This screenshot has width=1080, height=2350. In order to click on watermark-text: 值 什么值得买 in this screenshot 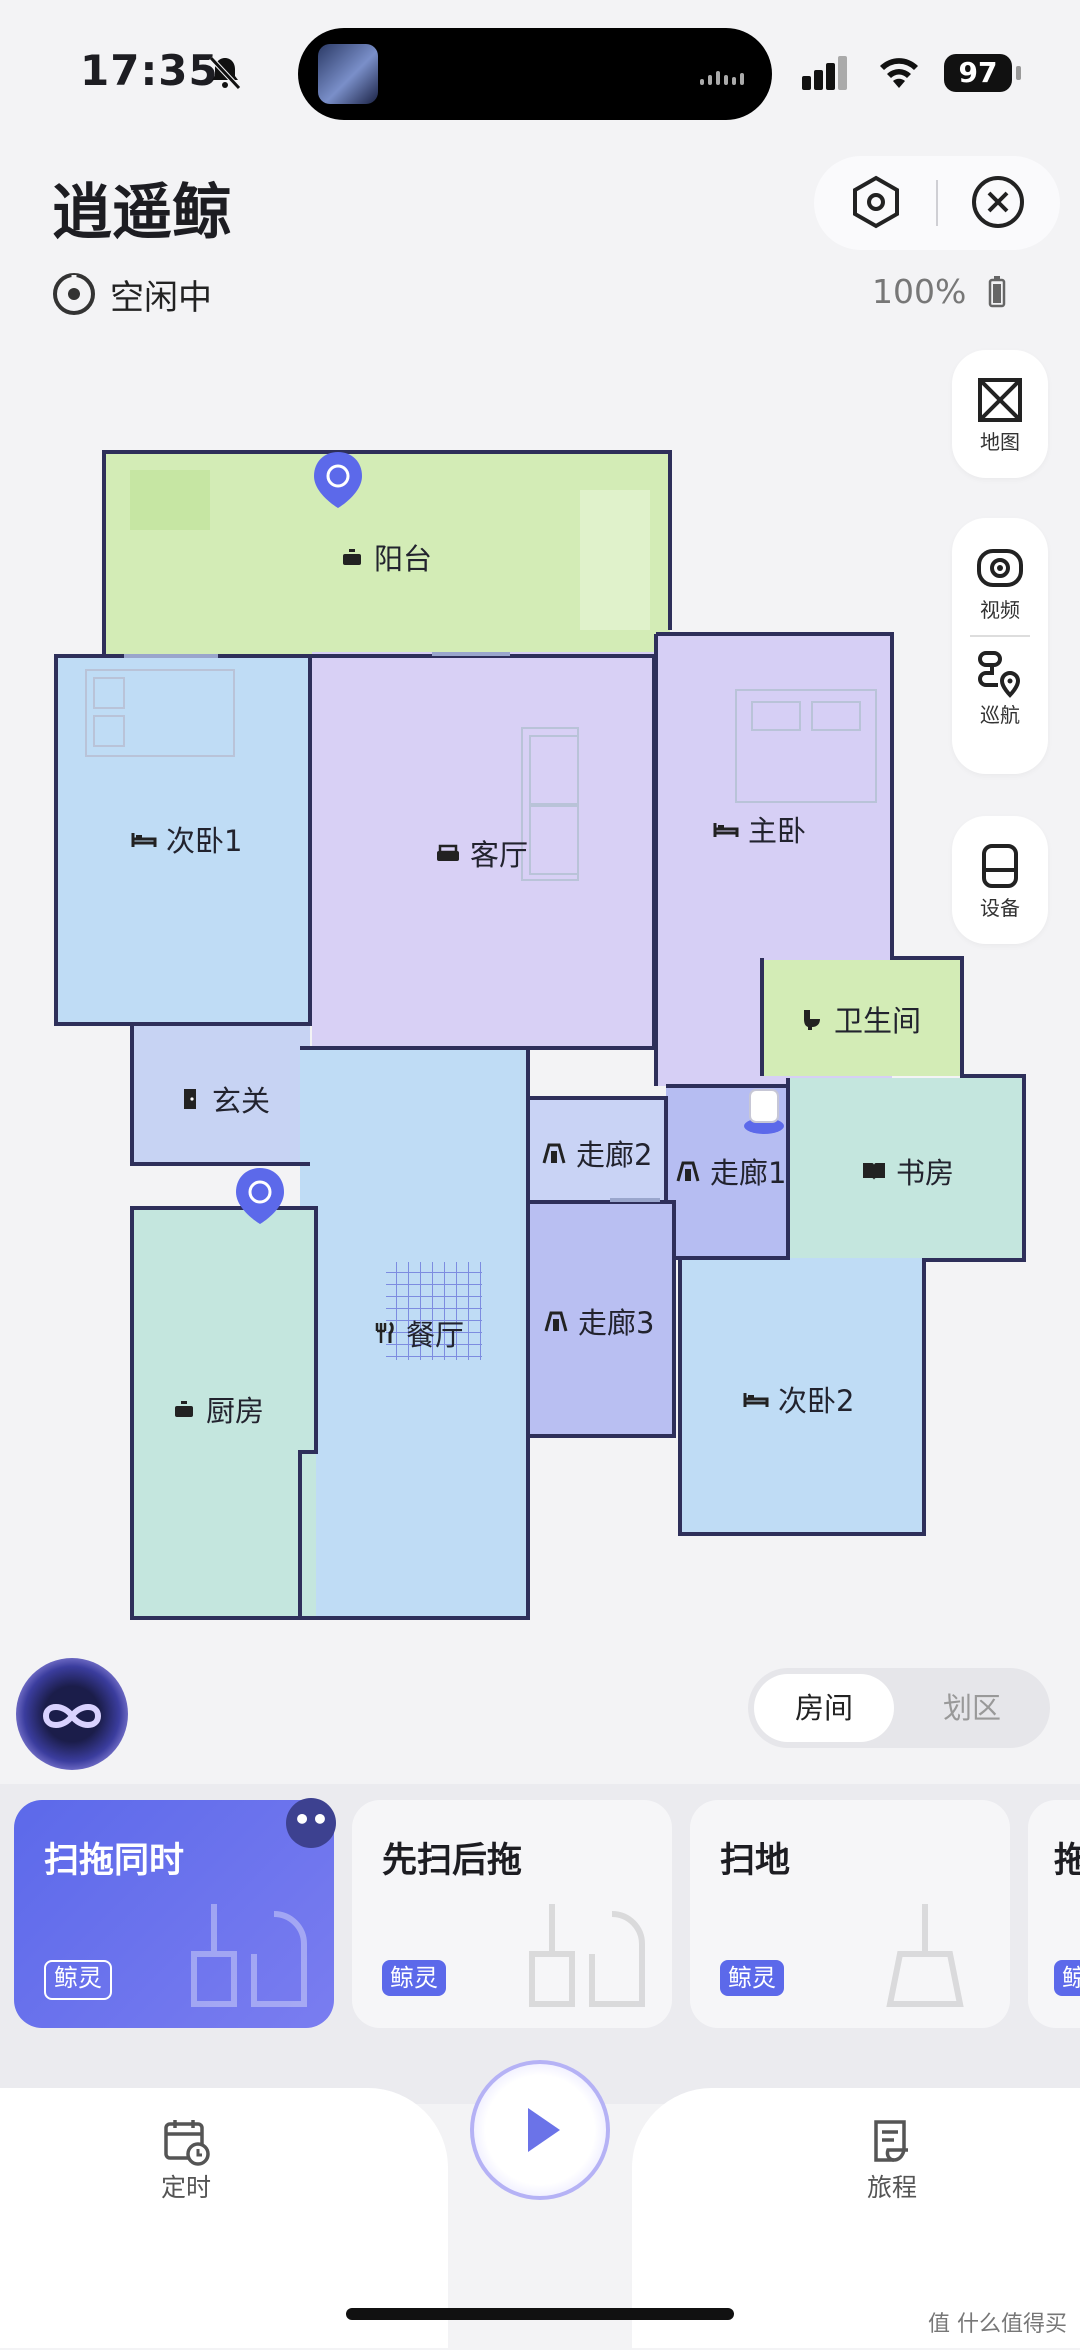, I will do `click(997, 2324)`.